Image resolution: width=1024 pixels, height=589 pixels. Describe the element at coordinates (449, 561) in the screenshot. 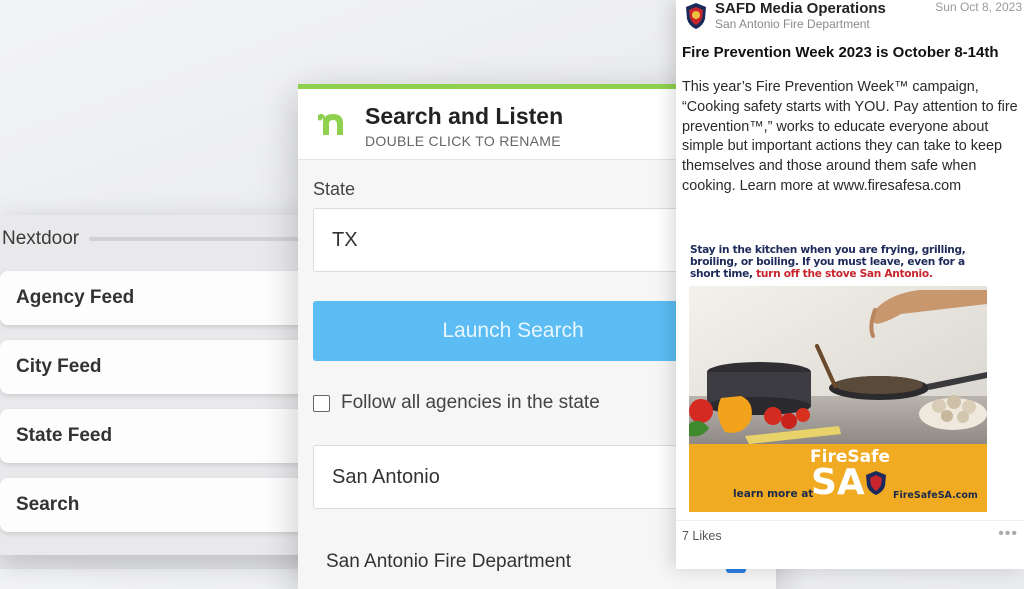

I see `agency-result-label: San Antonio Fire Department` at that location.